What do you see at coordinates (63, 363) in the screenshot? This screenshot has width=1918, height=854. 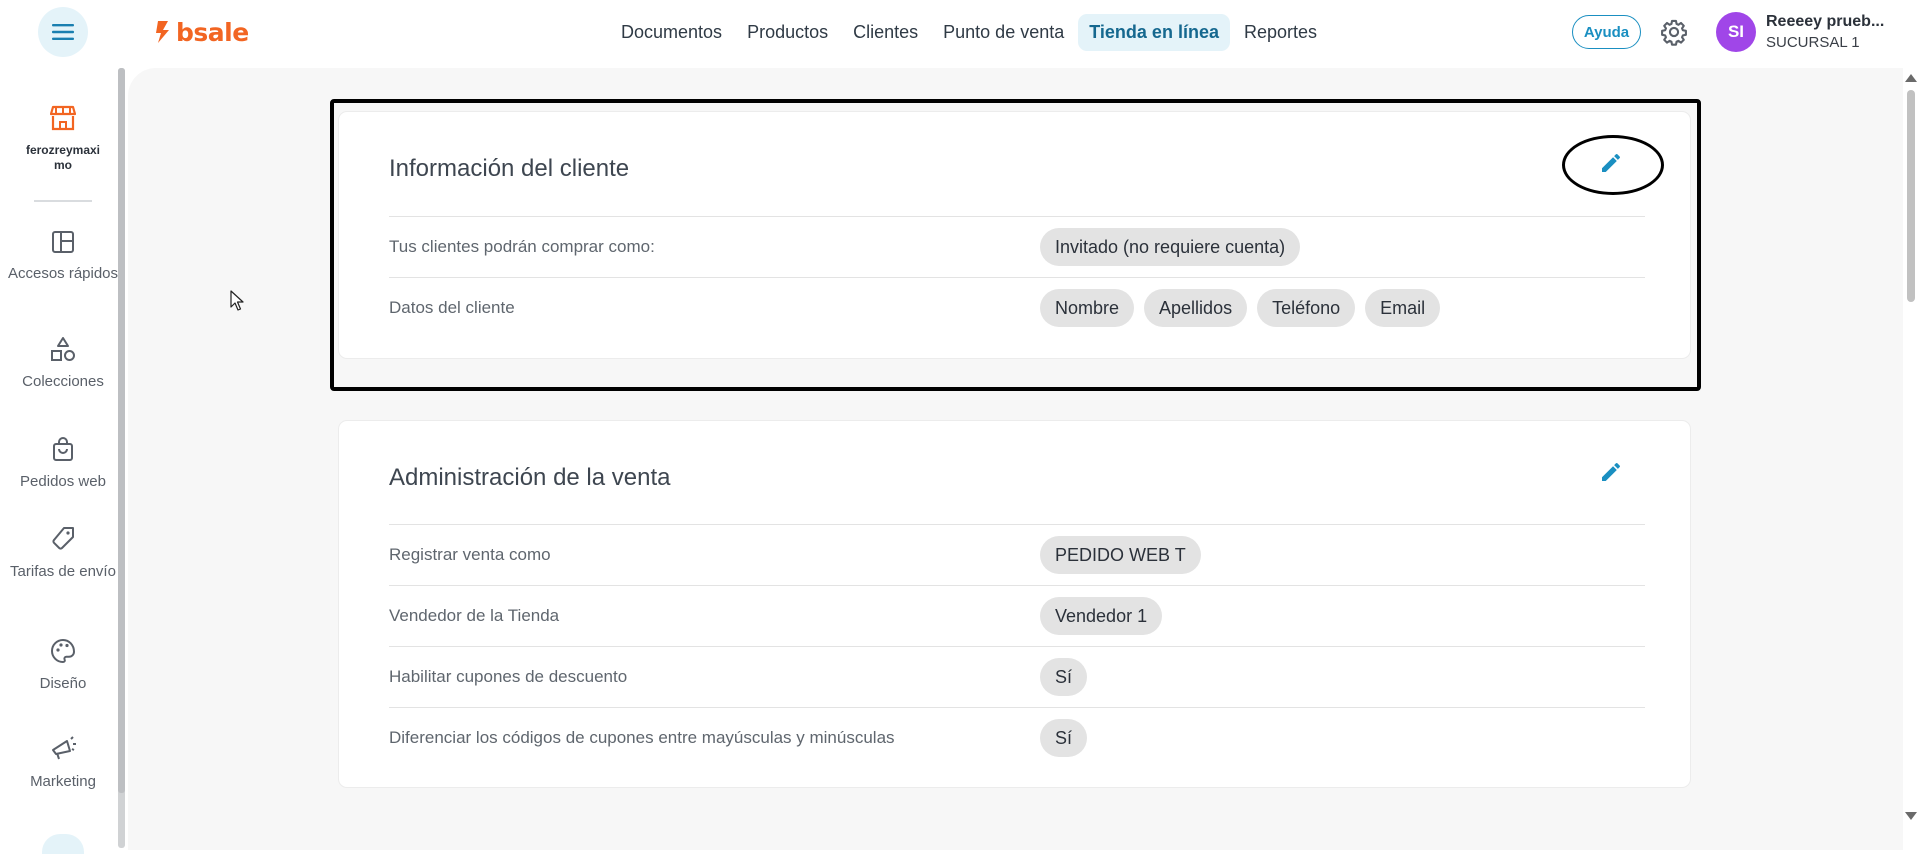 I see `sidebar-item-colecciones: Colecciones` at bounding box center [63, 363].